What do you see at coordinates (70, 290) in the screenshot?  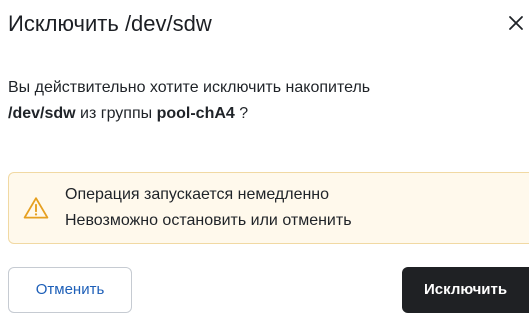 I see `cancel-button: Отменить` at bounding box center [70, 290].